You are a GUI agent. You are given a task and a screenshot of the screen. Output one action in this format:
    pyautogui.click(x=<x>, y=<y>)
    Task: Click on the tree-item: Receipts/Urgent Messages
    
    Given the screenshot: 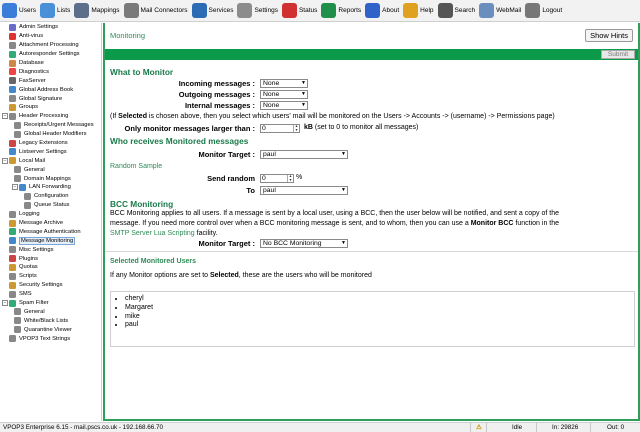 What is the action you would take?
    pyautogui.click(x=50, y=125)
    